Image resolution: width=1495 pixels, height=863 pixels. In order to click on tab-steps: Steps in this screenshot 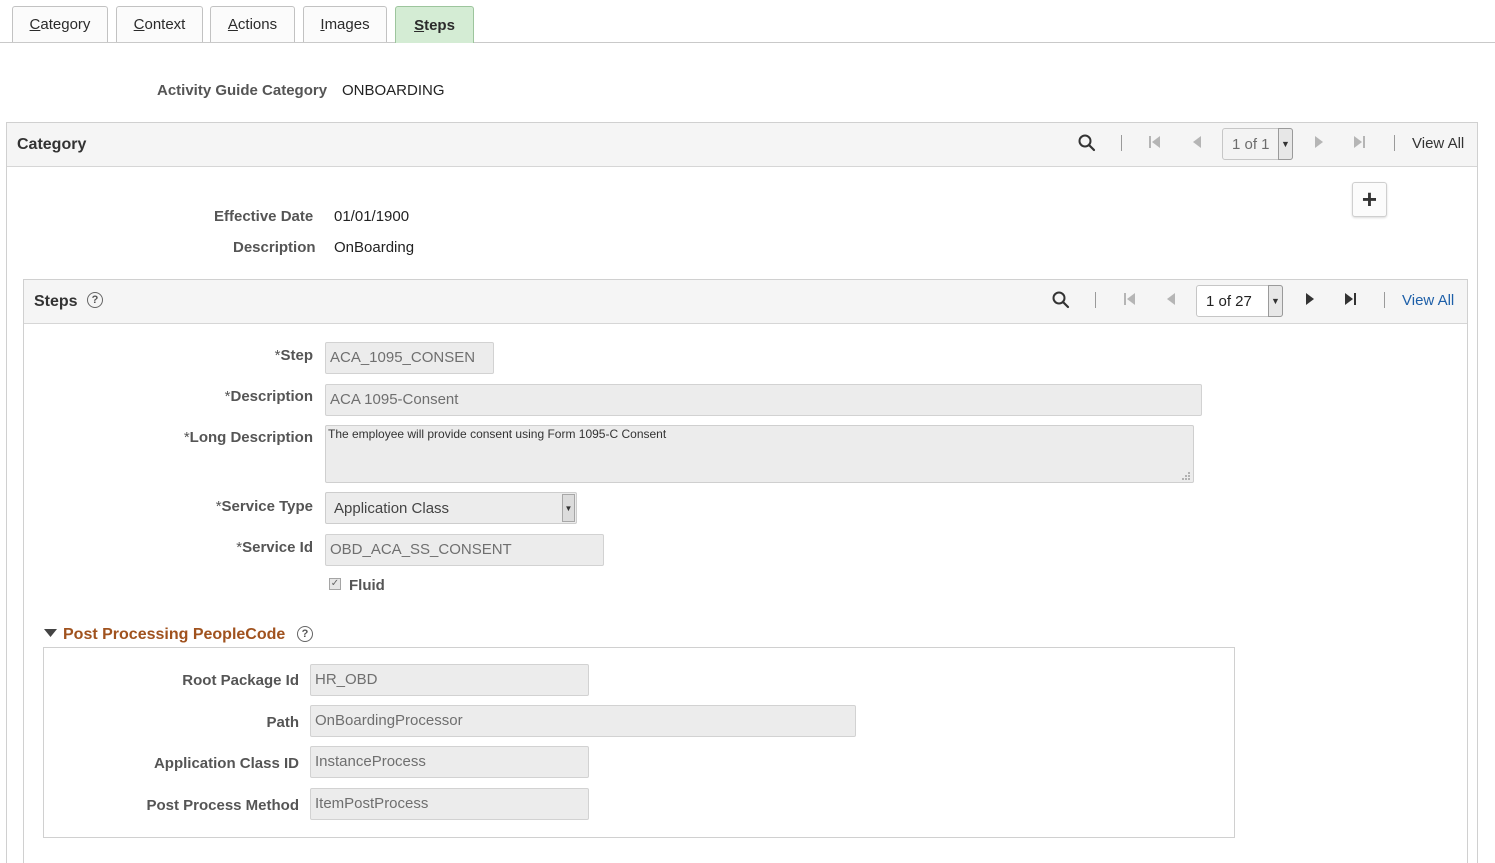, I will do `click(434, 24)`.